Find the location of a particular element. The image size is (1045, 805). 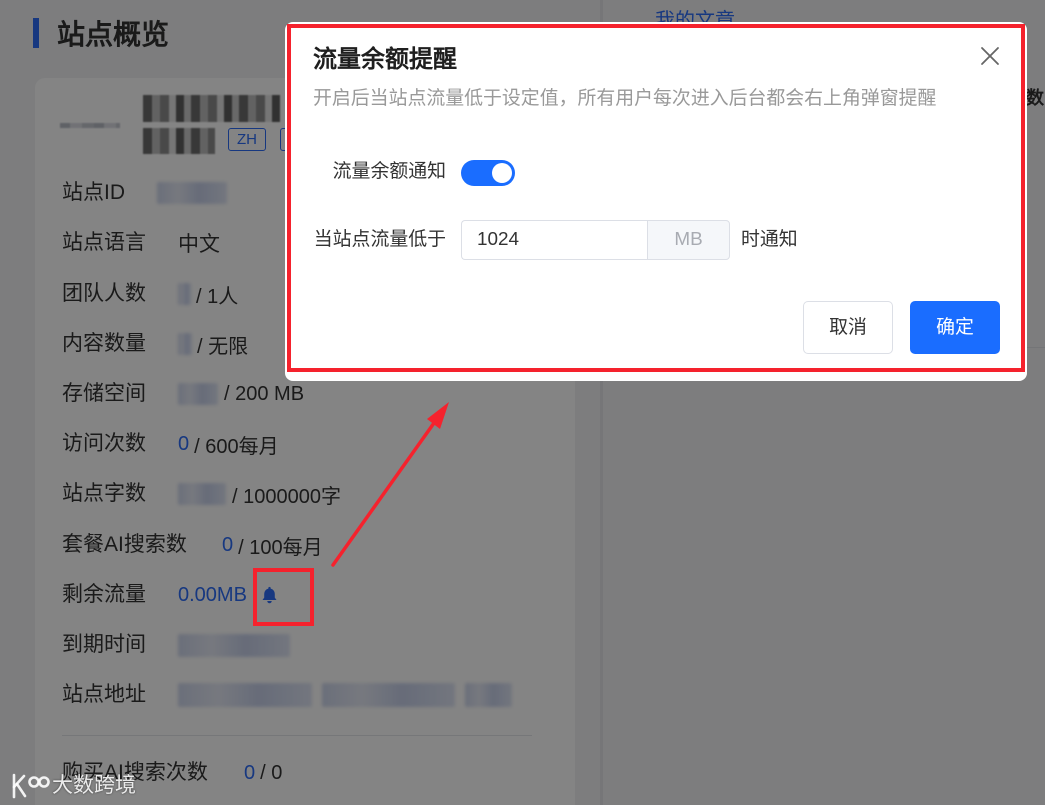

threshold-input is located at coordinates (554, 240).